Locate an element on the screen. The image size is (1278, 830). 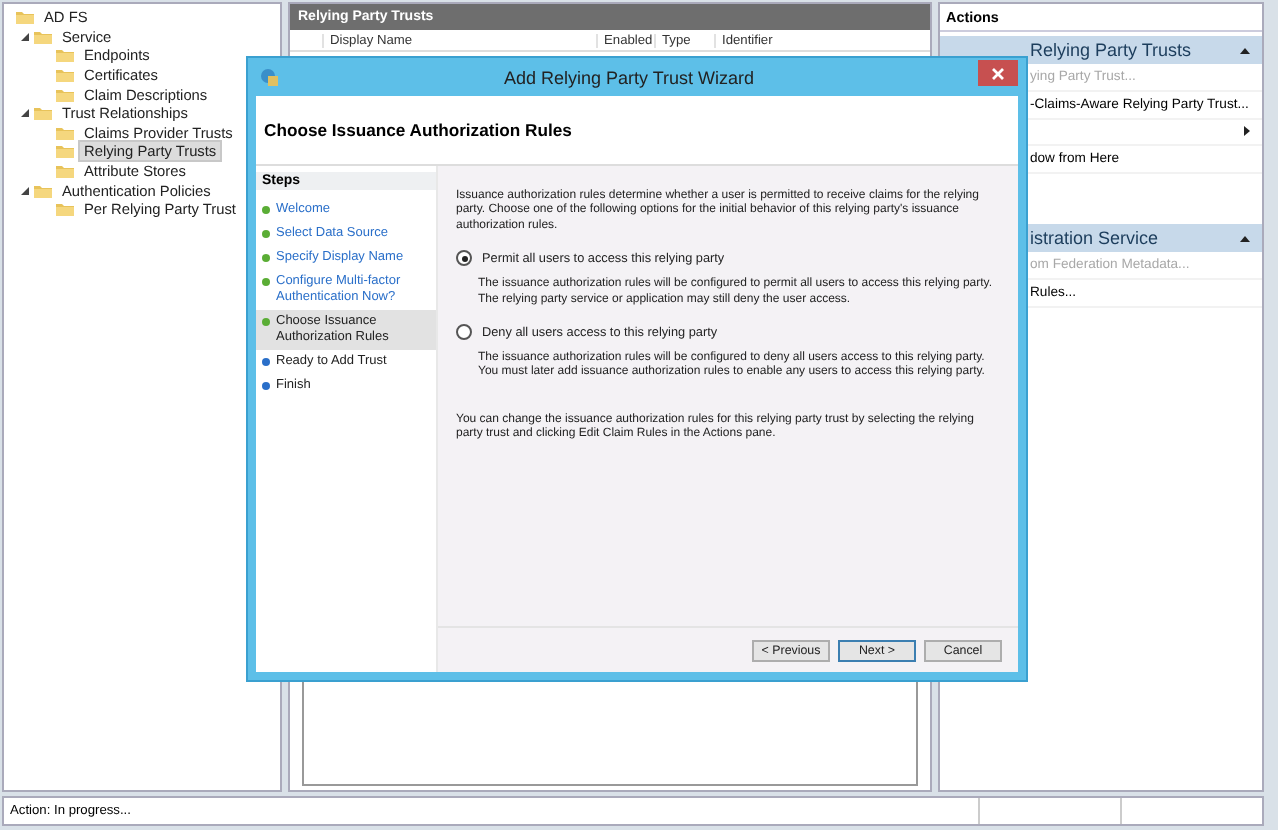
actions-section-header: Relying Party Trusts is located at coordinates (1101, 50).